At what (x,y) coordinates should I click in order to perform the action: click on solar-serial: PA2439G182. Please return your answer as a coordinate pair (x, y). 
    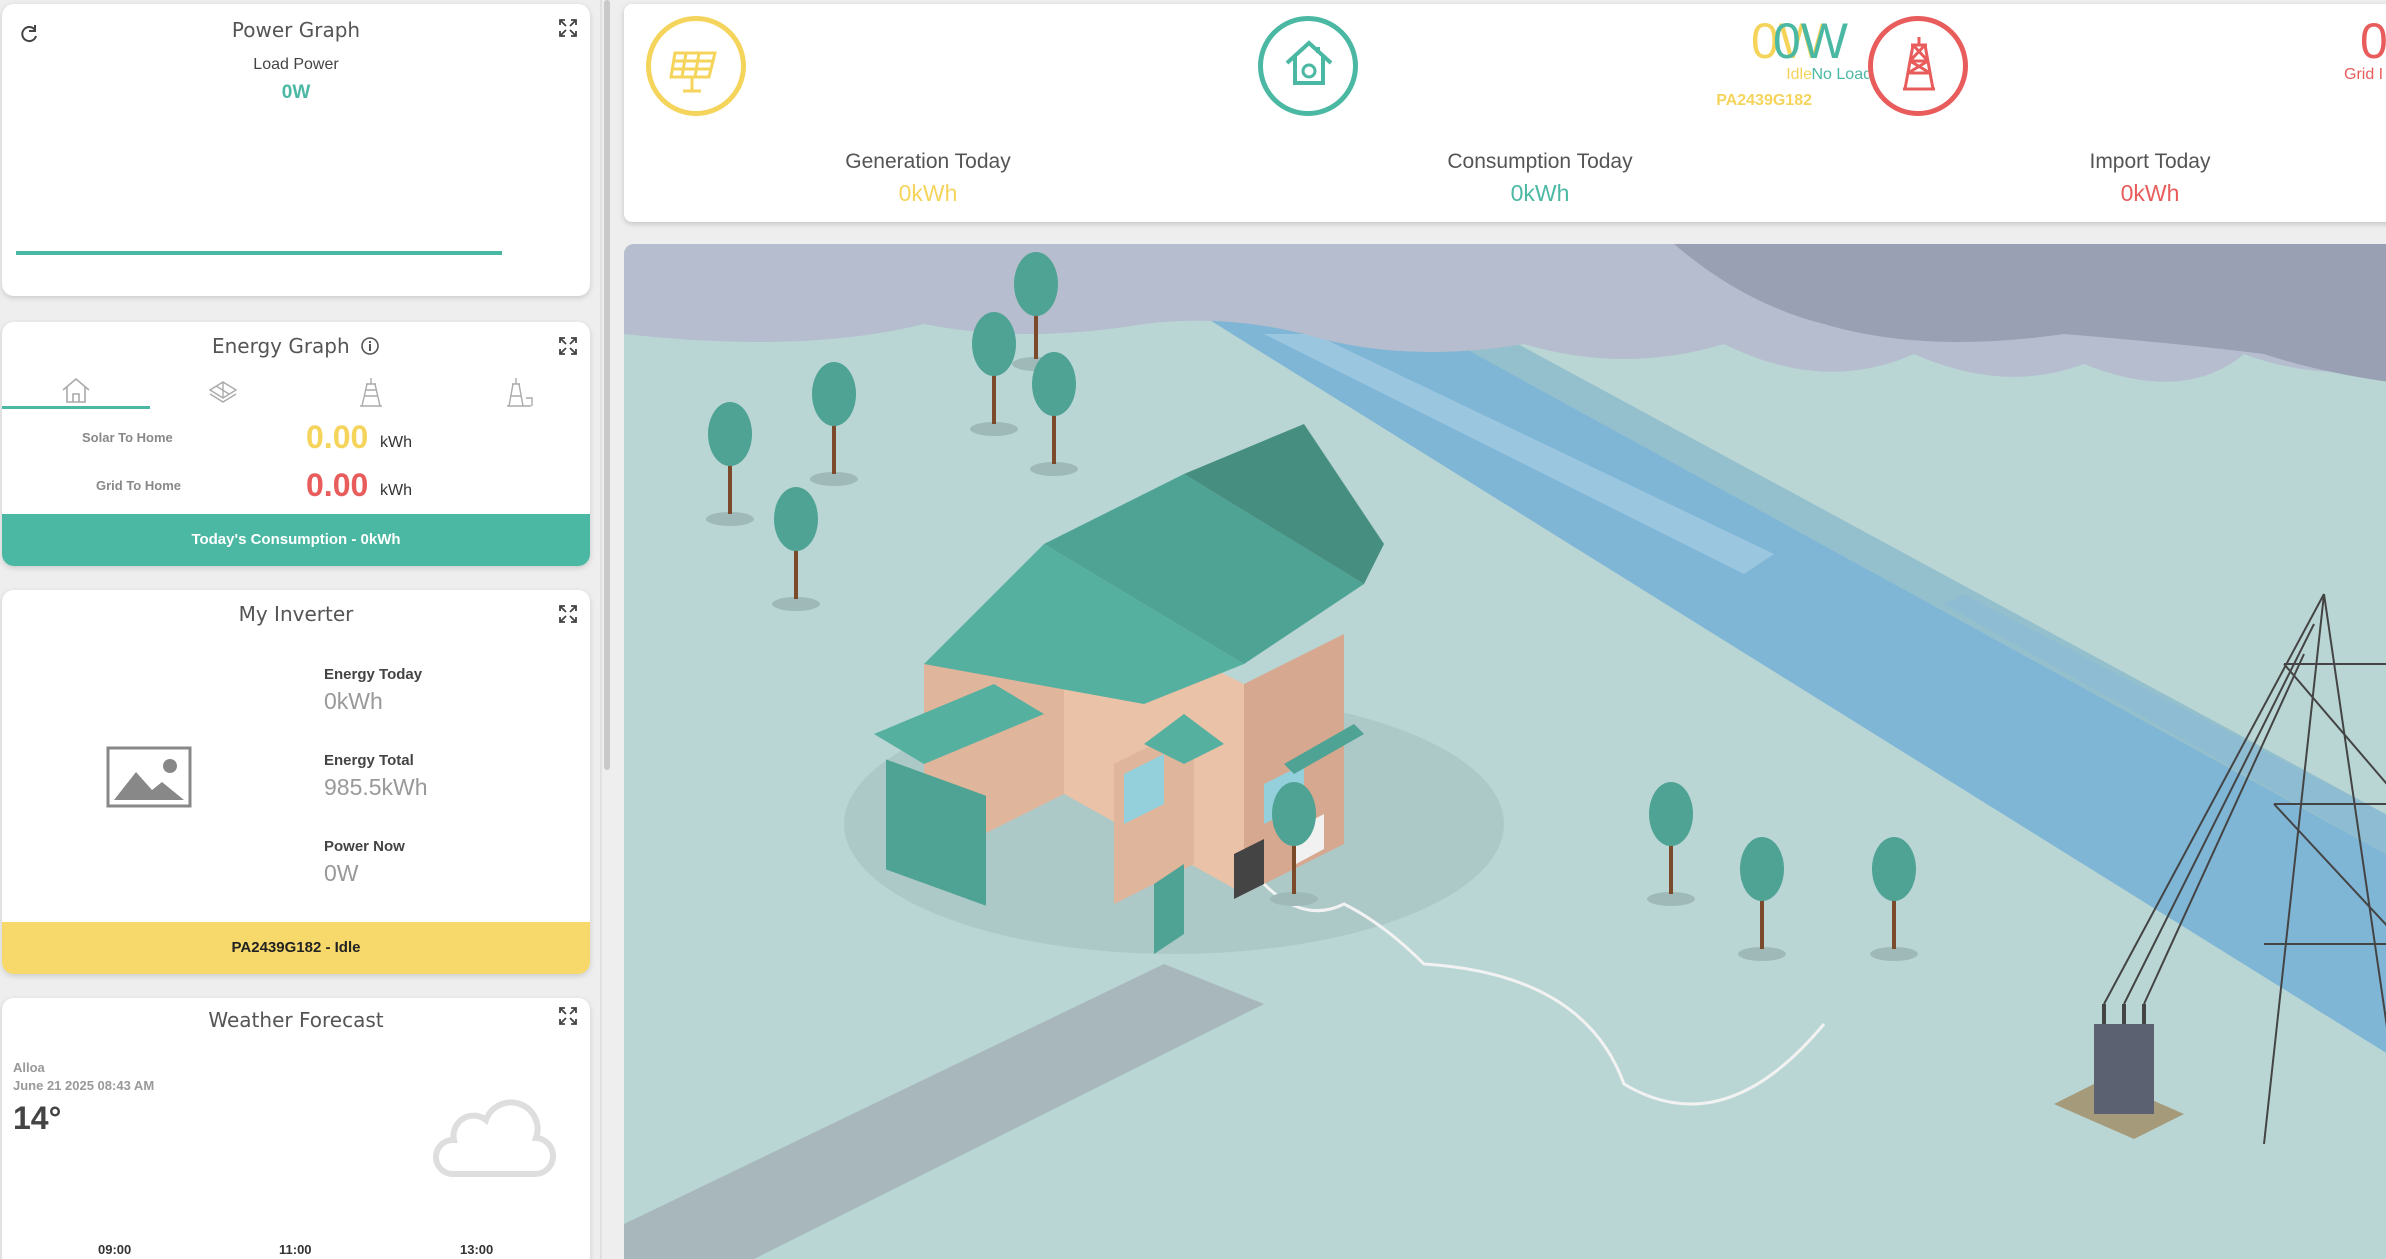
    Looking at the image, I should click on (1764, 100).